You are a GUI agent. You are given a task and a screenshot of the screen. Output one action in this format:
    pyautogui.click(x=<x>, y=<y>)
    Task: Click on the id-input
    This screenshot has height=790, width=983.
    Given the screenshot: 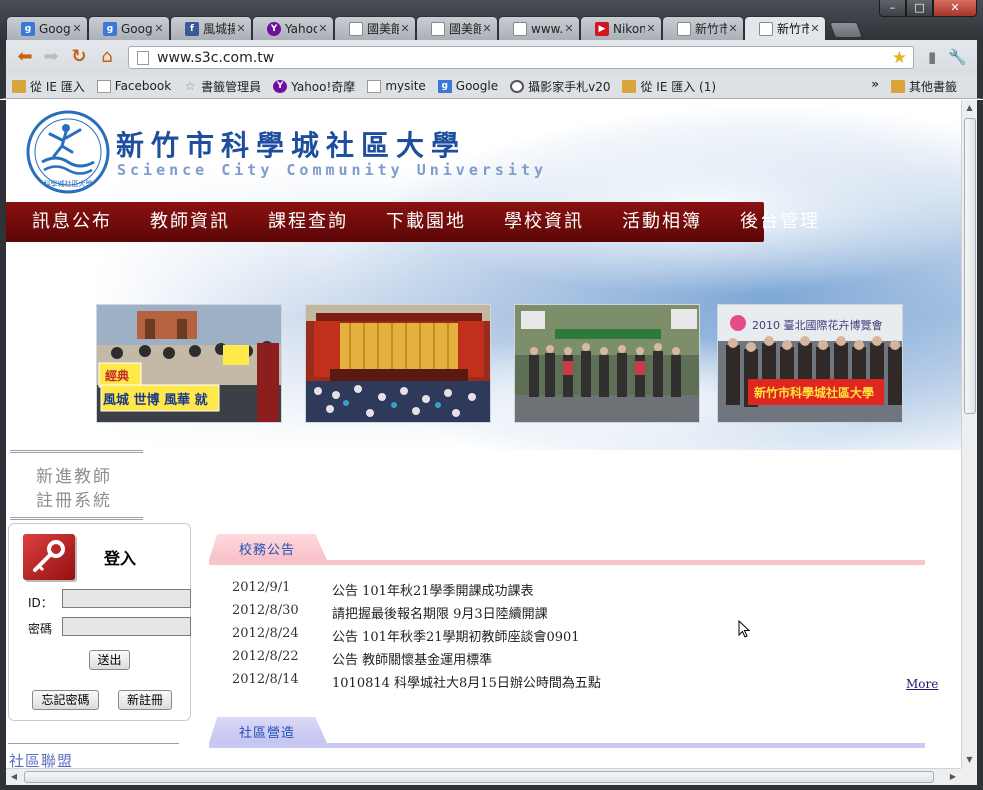 What is the action you would take?
    pyautogui.click(x=126, y=598)
    